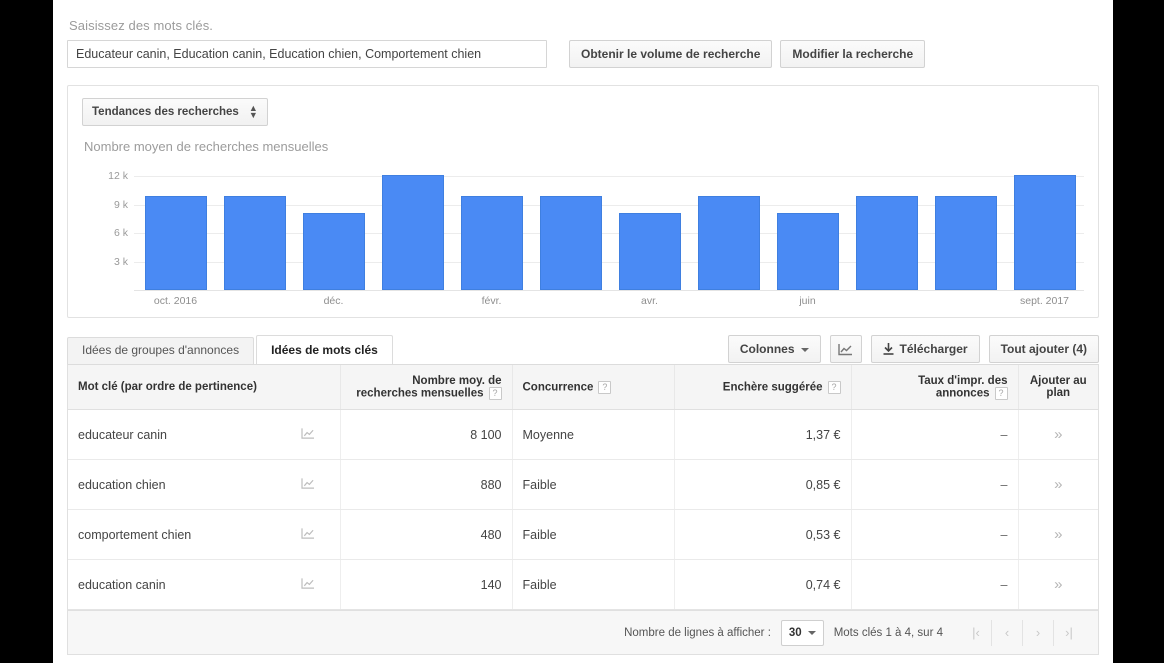  I want to click on add-all-button: Tout ajouter (4), so click(1043, 349).